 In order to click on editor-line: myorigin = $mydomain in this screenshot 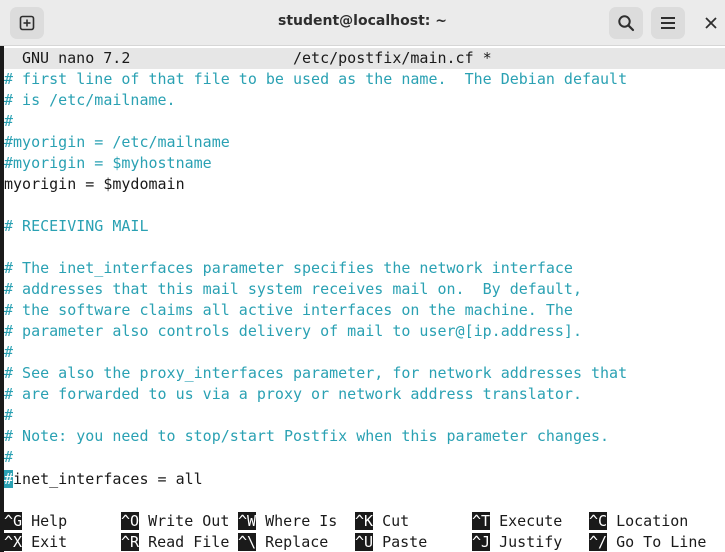, I will do `click(364, 184)`.